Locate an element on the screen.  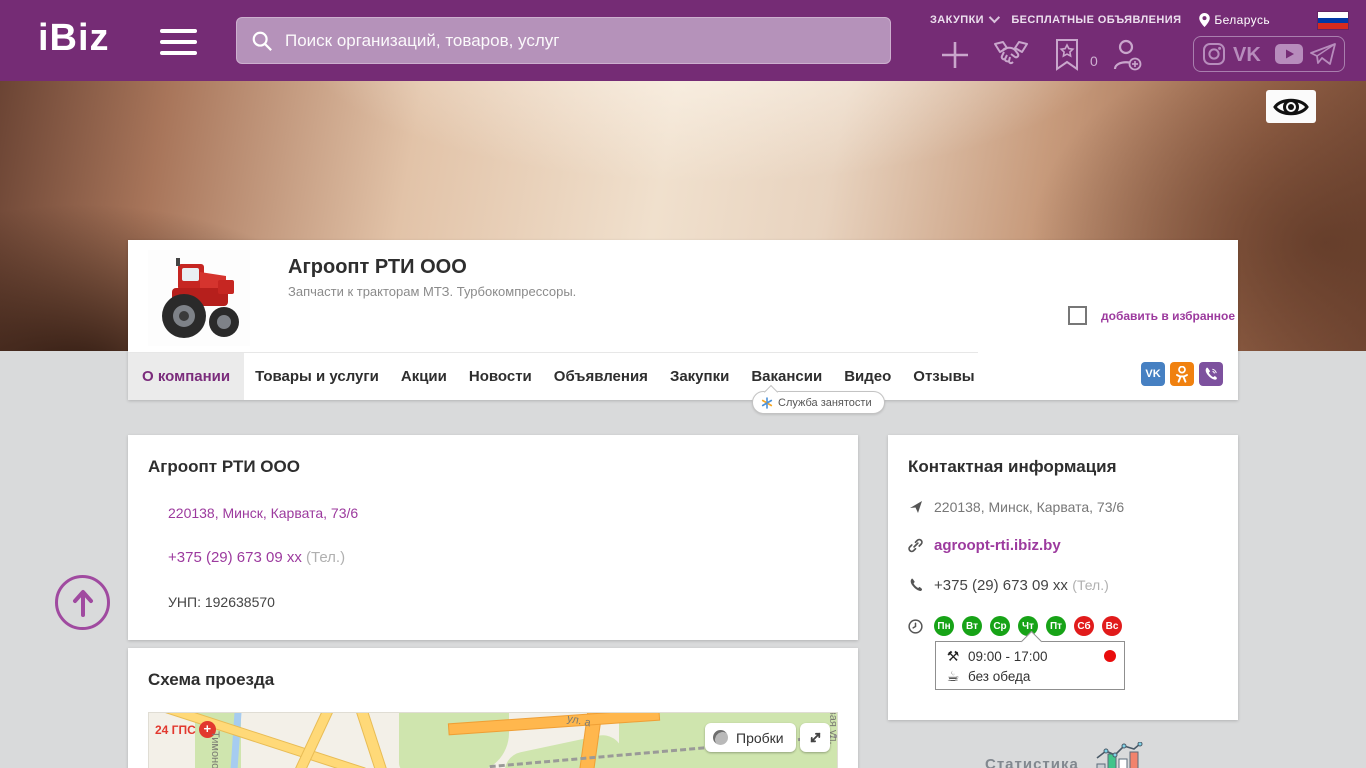
company-unp: УНП: 192638570 is located at coordinates (221, 602).